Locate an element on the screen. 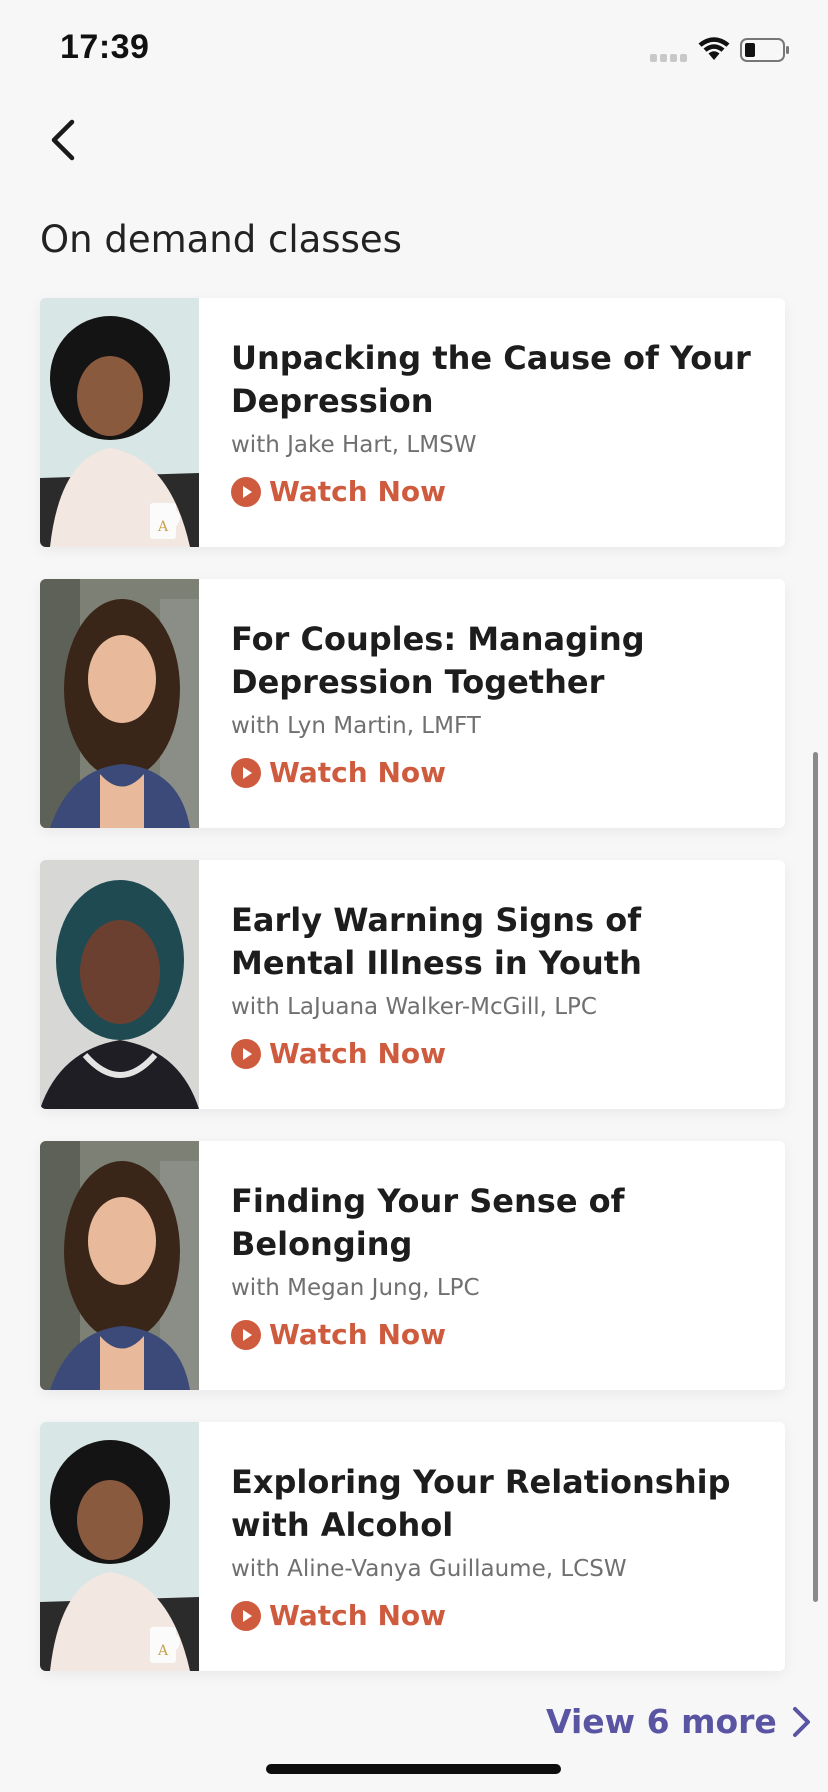 The width and height of the screenshot is (828, 1792). back-button is located at coordinates (62, 140).